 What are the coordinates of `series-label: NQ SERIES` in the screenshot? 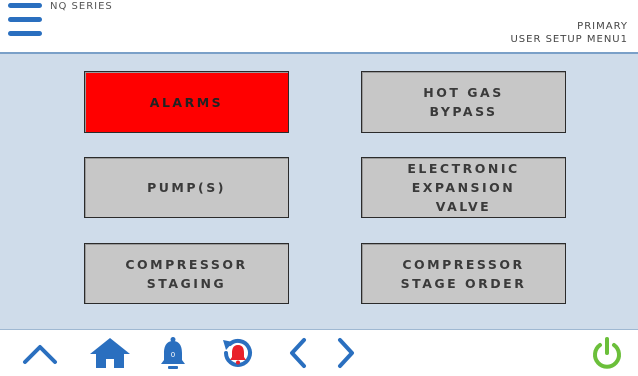 It's located at (81, 6).